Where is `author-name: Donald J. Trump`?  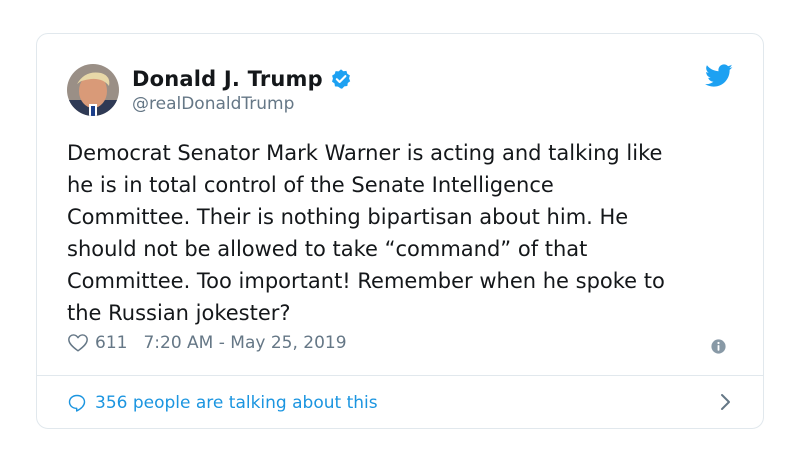 author-name: Donald J. Trump is located at coordinates (227, 79).